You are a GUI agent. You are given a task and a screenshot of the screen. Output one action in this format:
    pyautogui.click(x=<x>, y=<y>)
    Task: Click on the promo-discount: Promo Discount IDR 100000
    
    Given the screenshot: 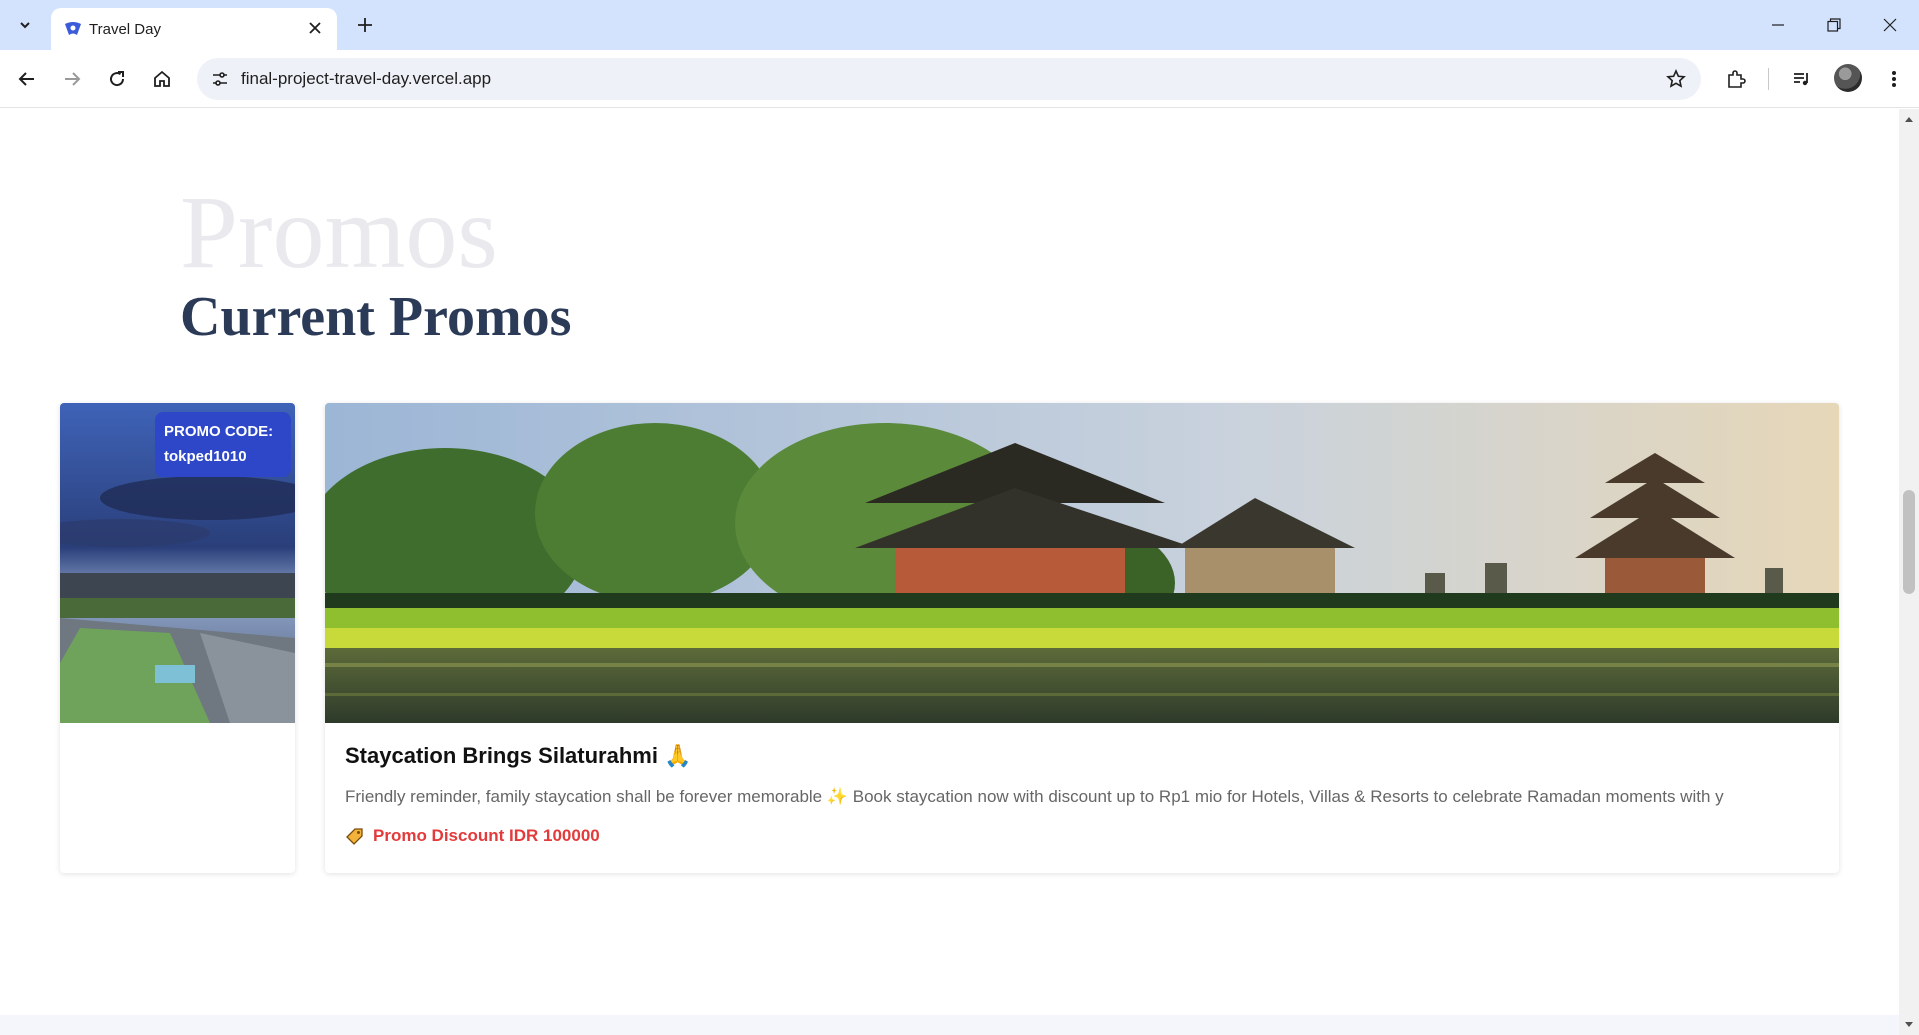 What is the action you would take?
    pyautogui.click(x=472, y=836)
    